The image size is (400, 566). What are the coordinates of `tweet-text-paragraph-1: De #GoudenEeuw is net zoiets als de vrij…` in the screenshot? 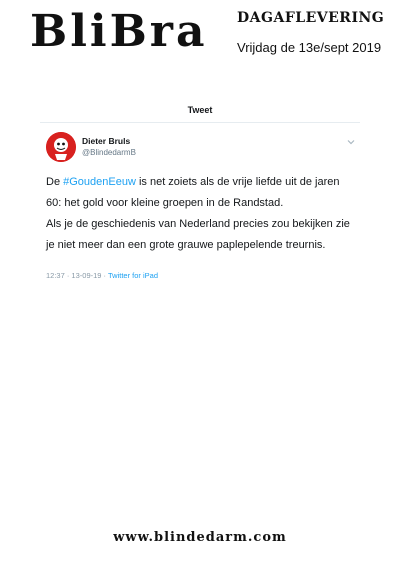 It's located at (201, 193).